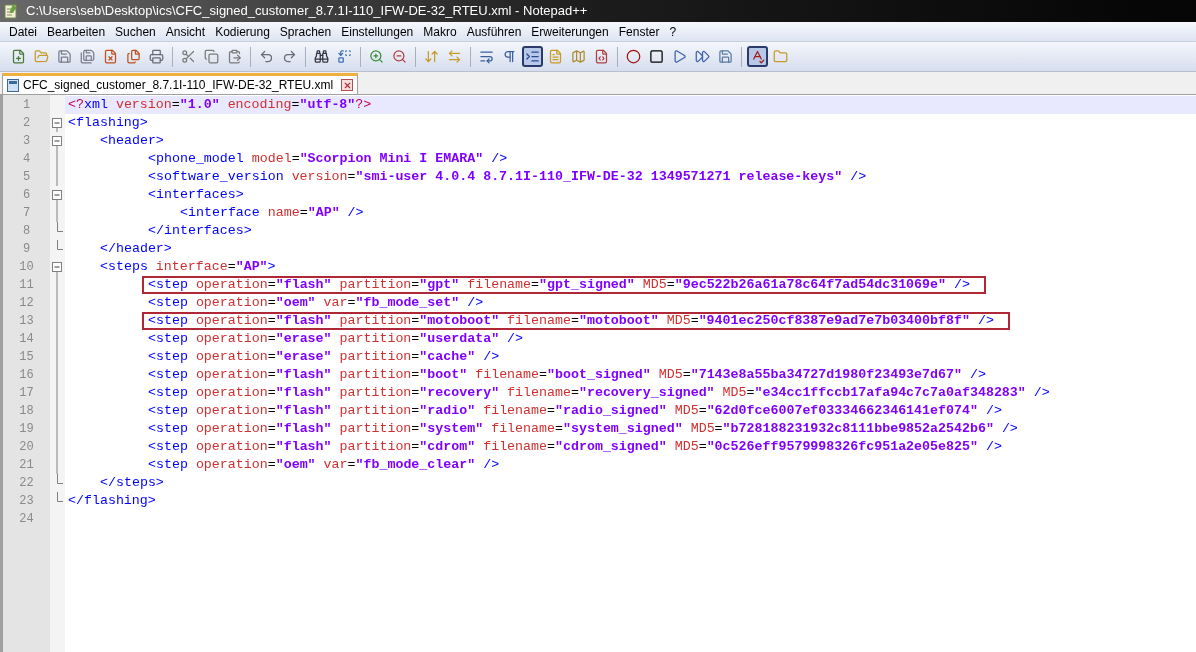 Image resolution: width=1196 pixels, height=652 pixels. I want to click on indent-icon, so click(532, 56).